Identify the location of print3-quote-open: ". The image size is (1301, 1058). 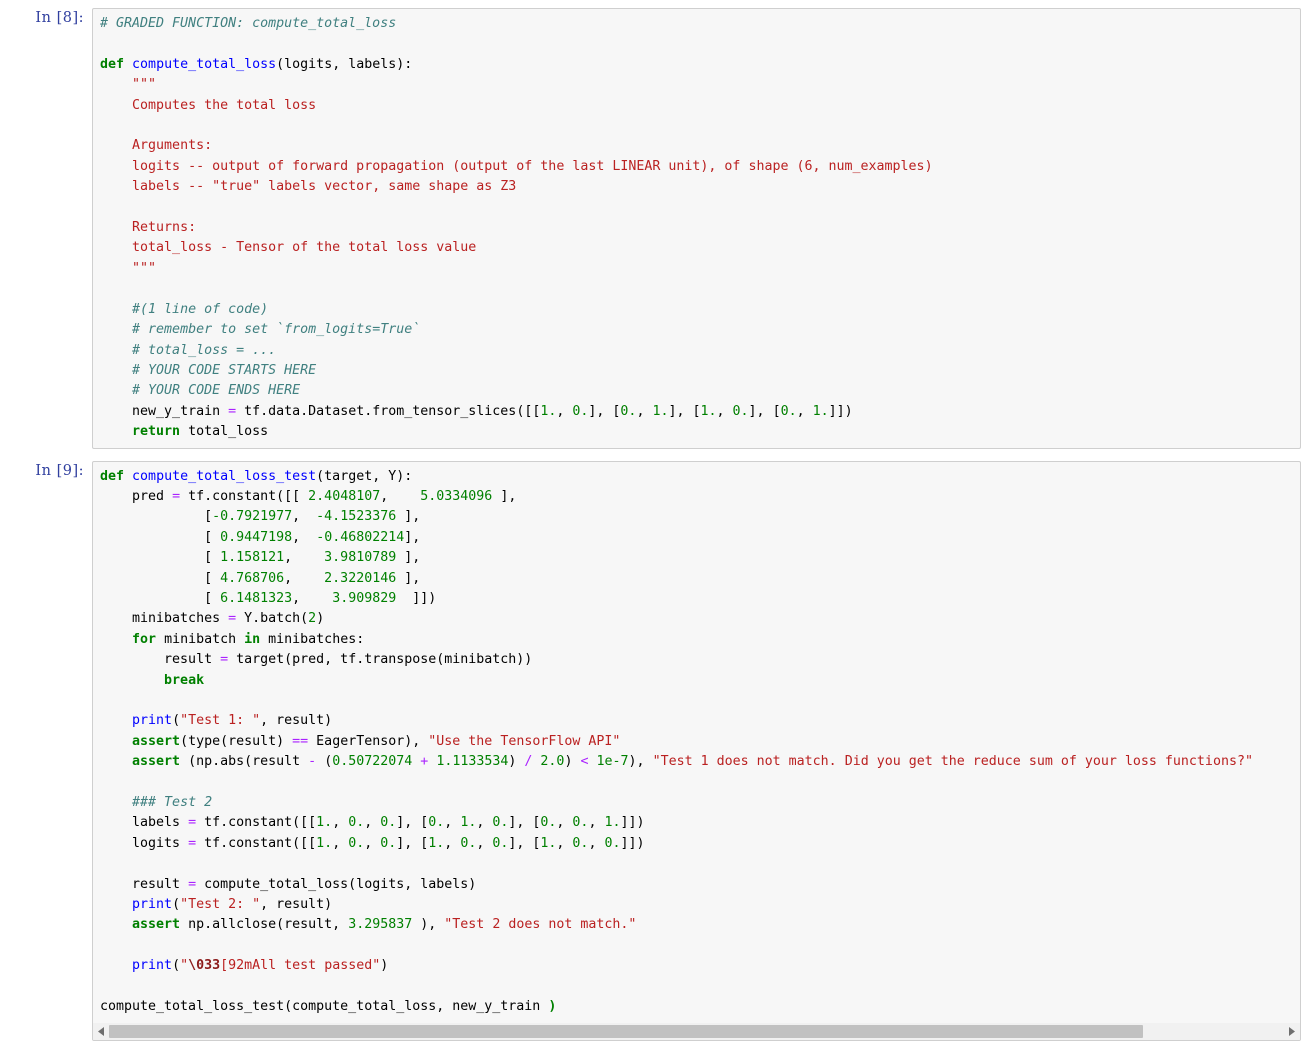
(184, 966).